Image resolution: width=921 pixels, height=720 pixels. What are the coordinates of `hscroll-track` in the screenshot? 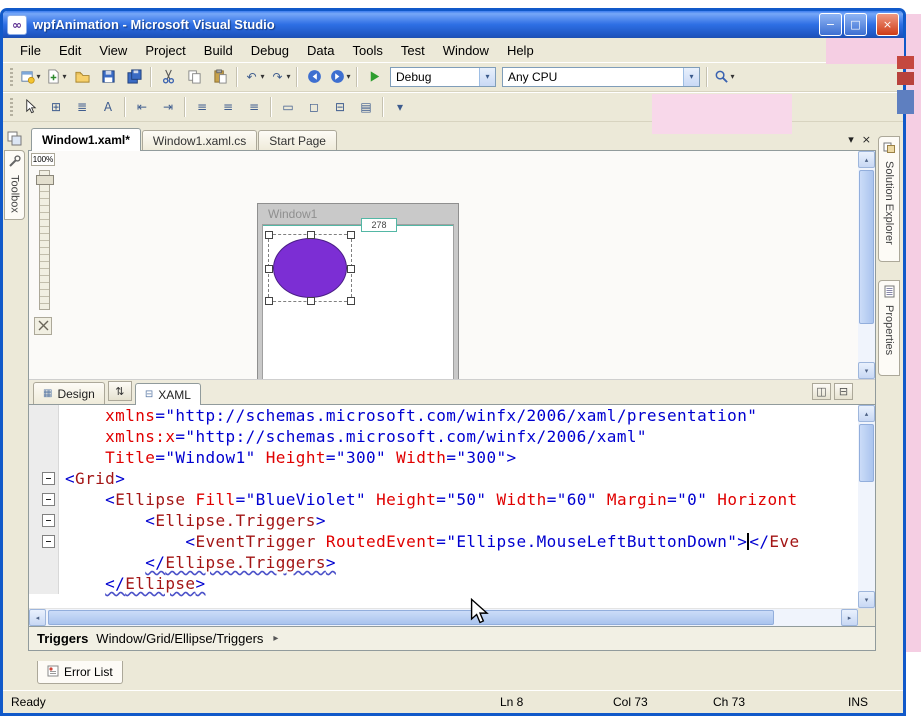 It's located at (443, 617).